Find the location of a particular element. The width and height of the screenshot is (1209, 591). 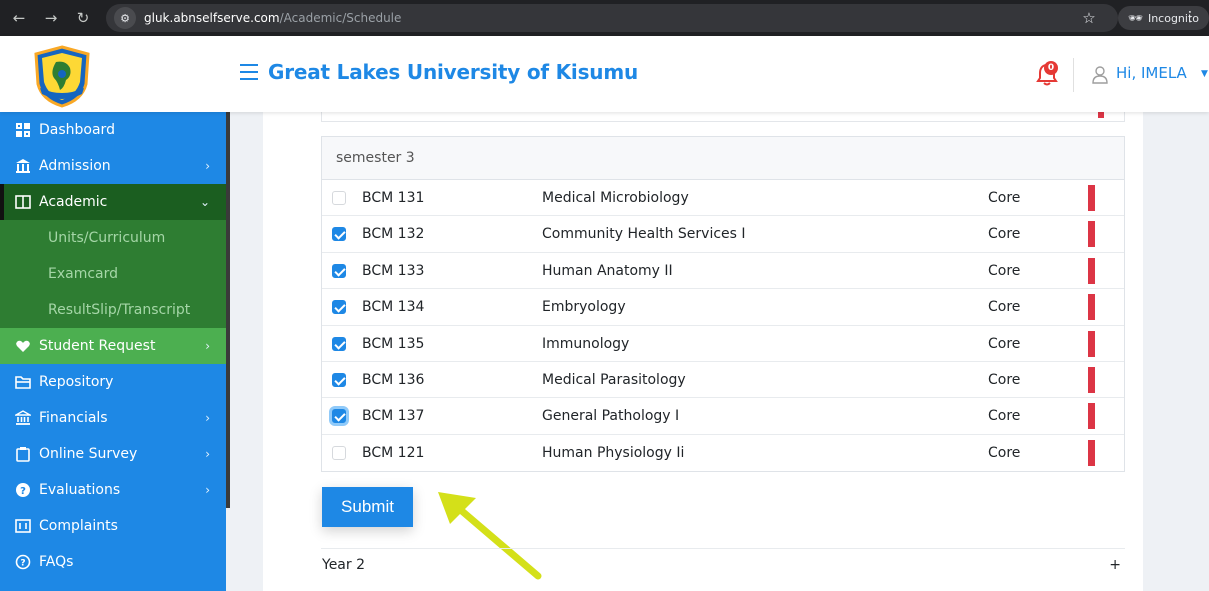

user-dropdown-icon: ▼ is located at coordinates (1204, 74).